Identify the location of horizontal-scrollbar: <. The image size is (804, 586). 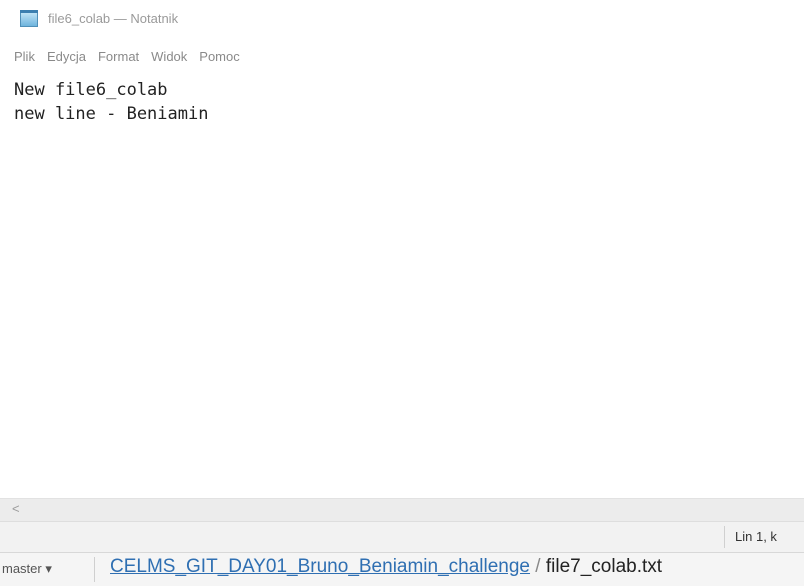
(402, 509).